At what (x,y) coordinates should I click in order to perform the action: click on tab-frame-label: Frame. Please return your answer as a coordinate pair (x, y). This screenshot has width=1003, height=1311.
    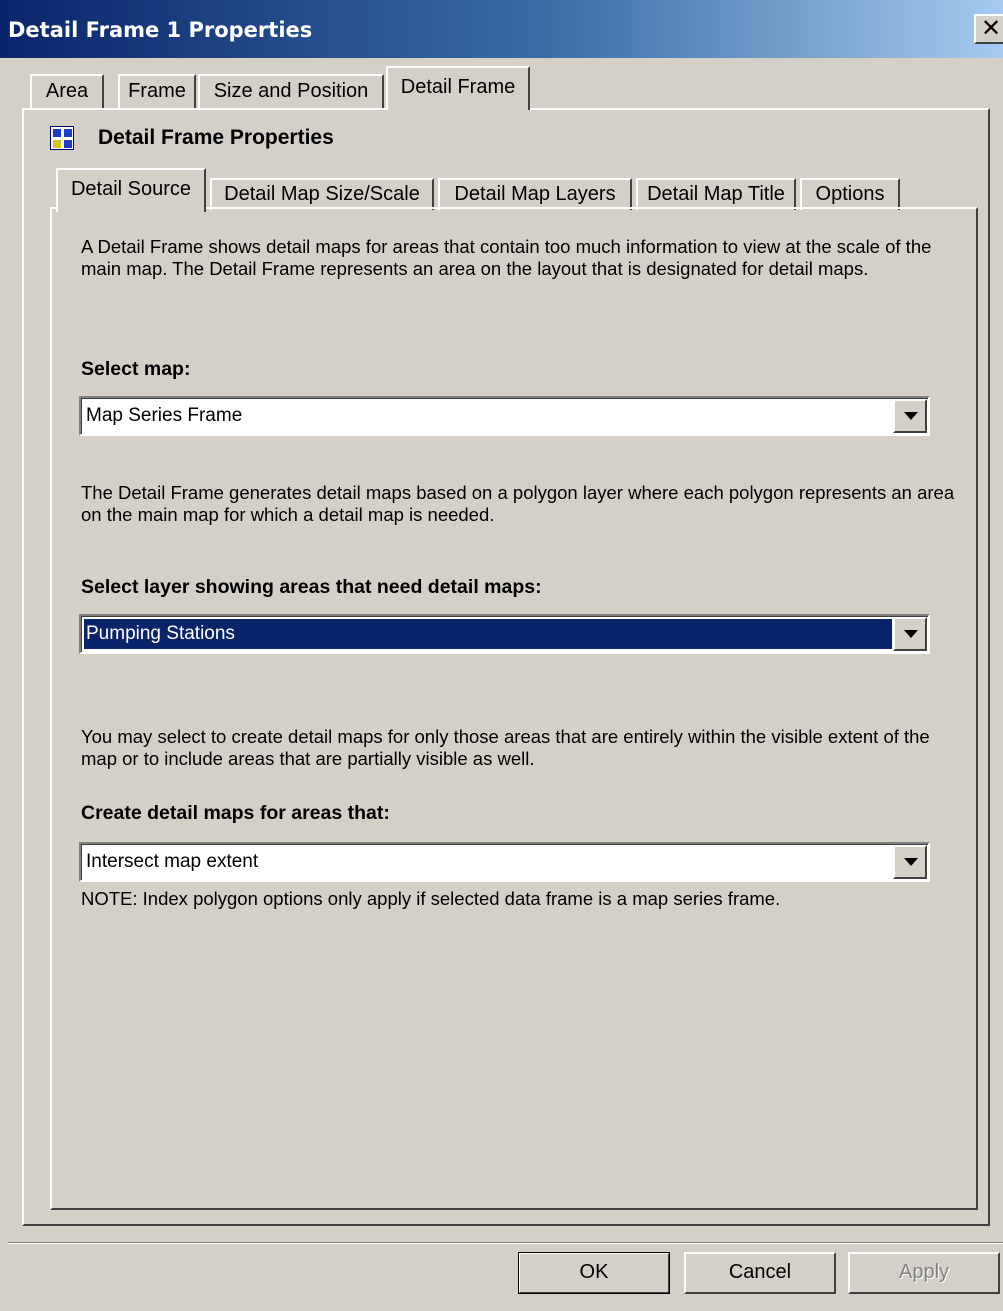
    Looking at the image, I should click on (157, 91).